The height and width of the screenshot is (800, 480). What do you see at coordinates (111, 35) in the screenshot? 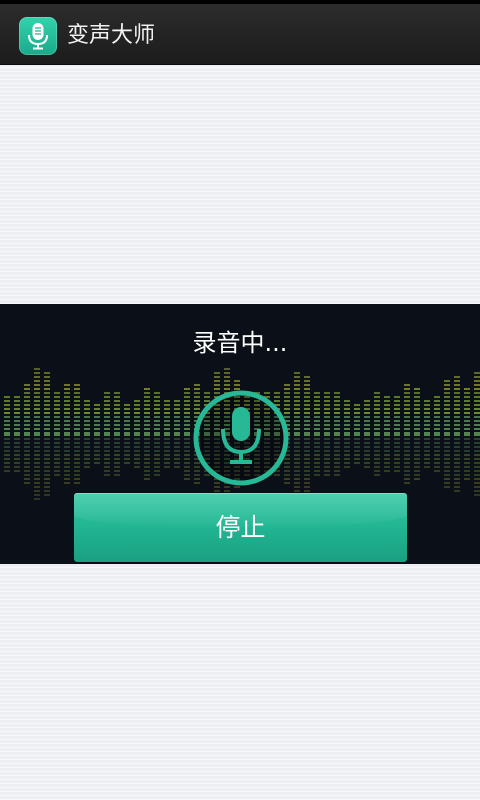
I see `app-title: 变声大师` at bounding box center [111, 35].